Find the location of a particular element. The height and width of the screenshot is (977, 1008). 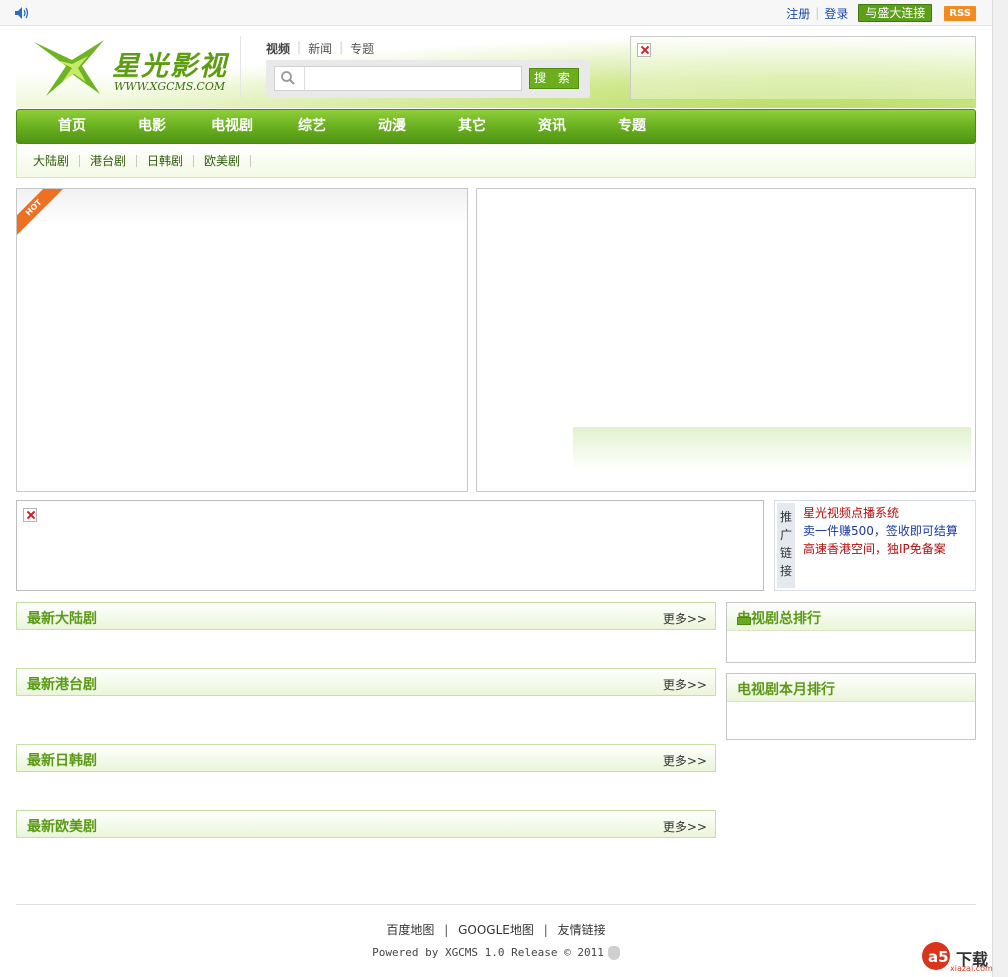

logo-title: 星光影视 is located at coordinates (170, 66).